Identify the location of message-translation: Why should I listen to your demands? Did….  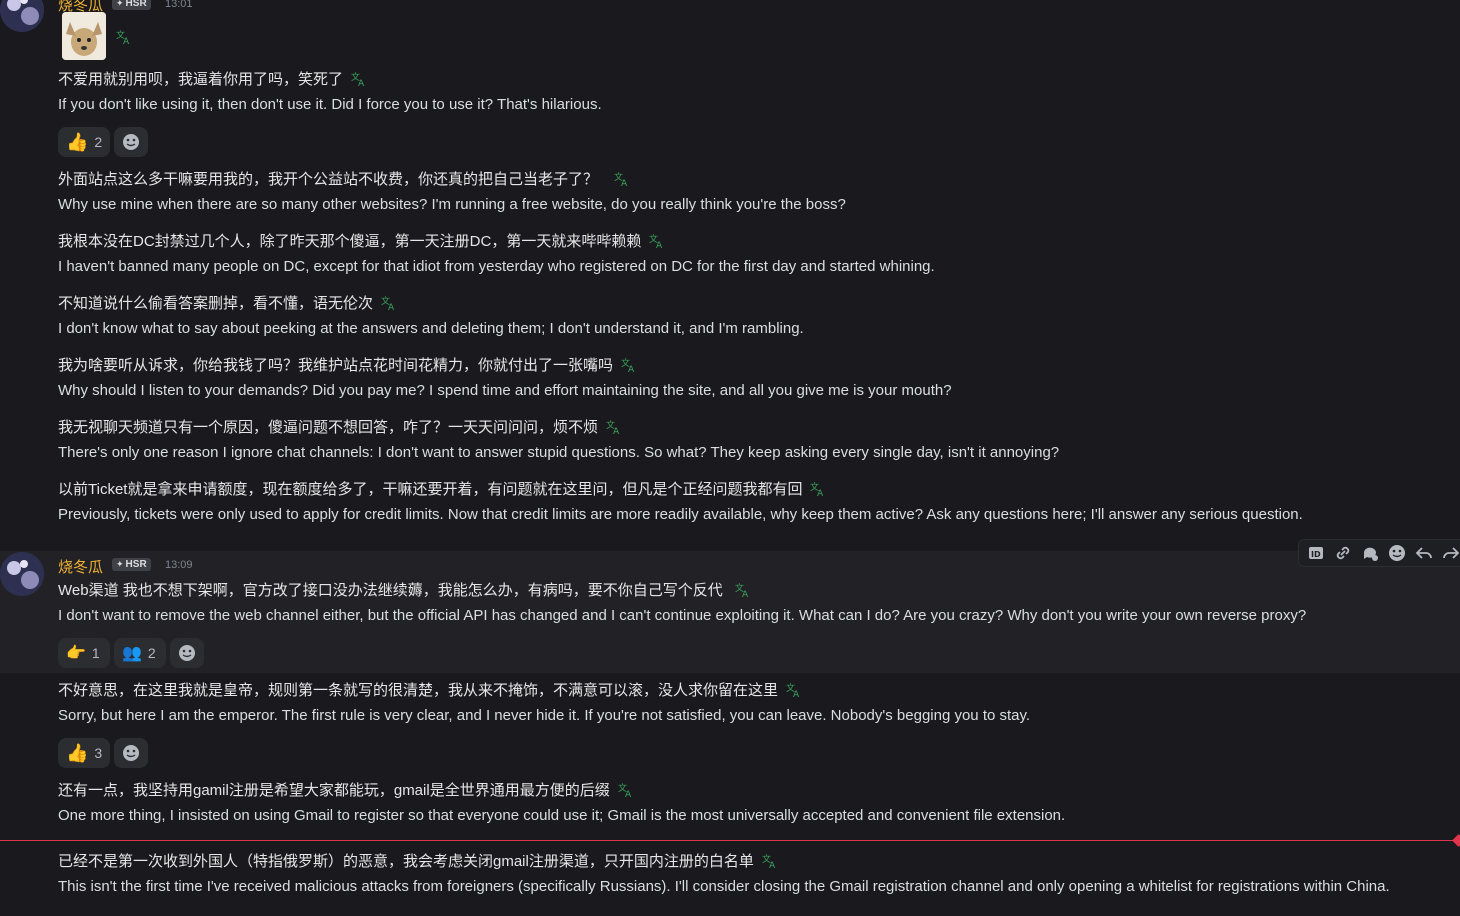
(505, 390).